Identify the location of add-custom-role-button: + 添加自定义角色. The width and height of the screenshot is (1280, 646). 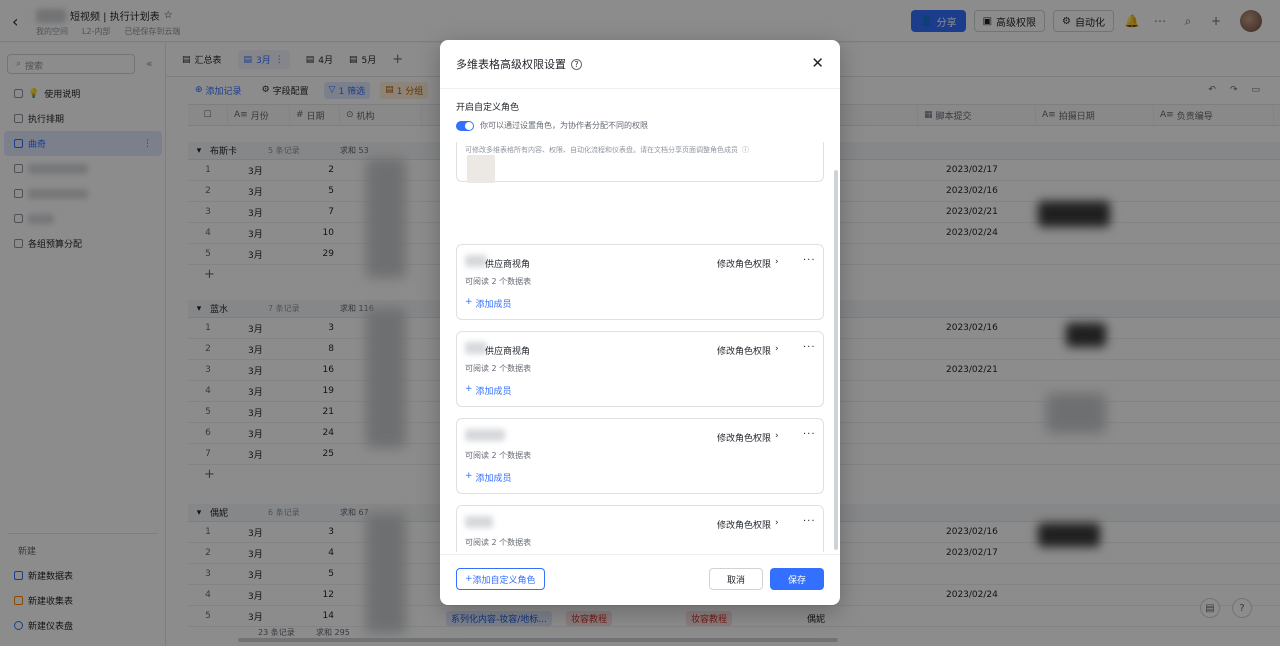
(500, 579).